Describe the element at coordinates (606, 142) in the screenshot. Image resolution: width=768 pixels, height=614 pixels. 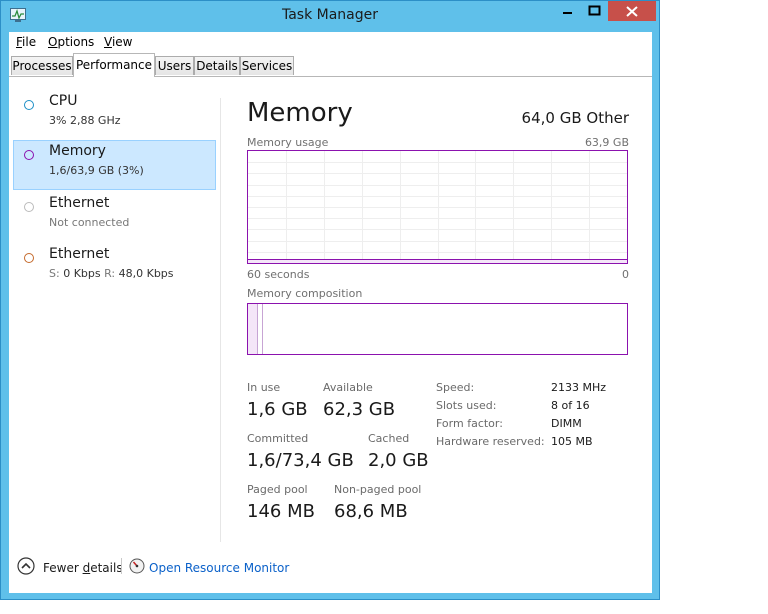
I see `memory-usage-max: 63,9 GB` at that location.